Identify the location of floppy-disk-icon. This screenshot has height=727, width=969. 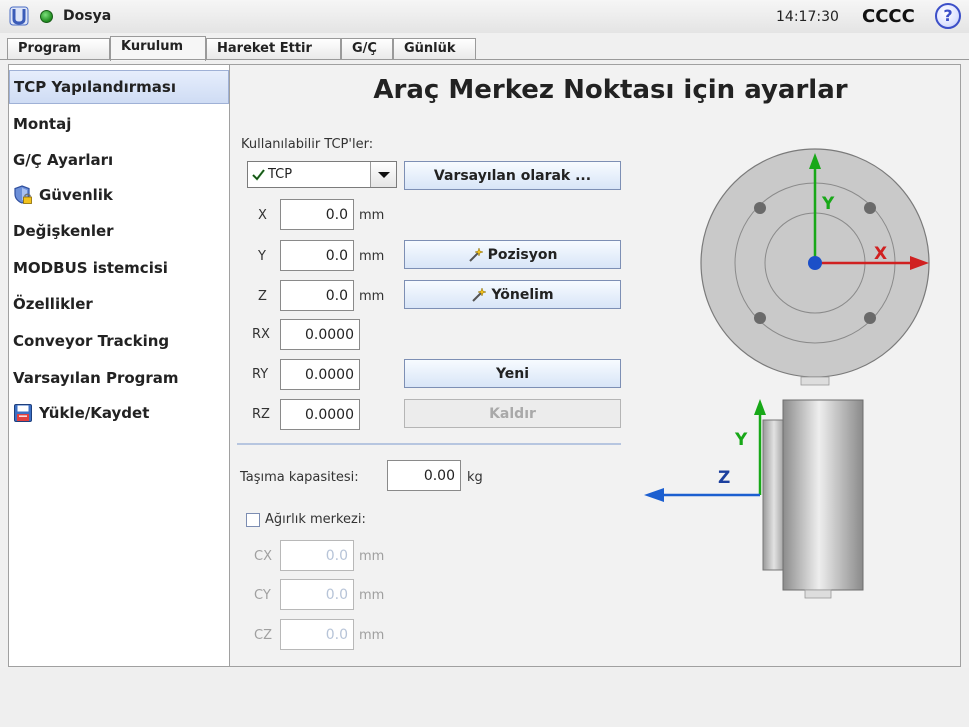
(23, 413).